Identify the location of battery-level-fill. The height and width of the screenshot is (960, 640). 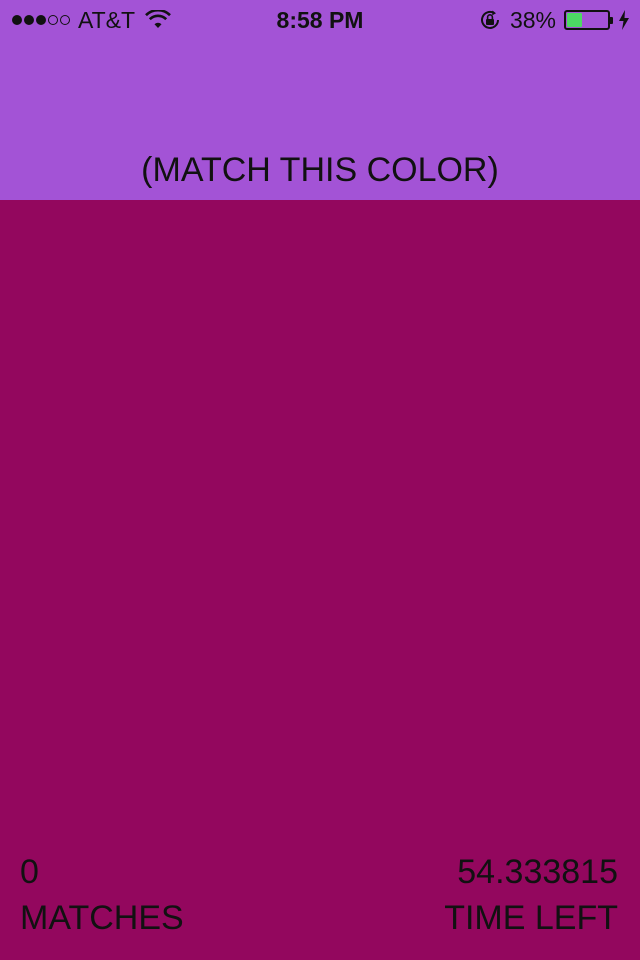
(574, 20).